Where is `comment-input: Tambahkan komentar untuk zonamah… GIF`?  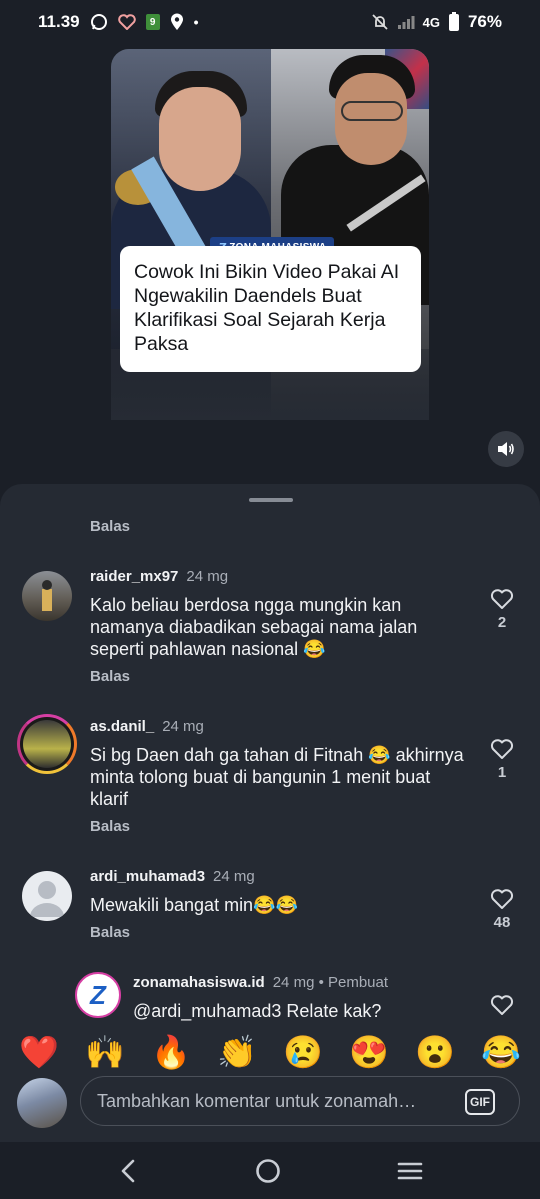
comment-input: Tambahkan komentar untuk zonamah… GIF is located at coordinates (300, 1101).